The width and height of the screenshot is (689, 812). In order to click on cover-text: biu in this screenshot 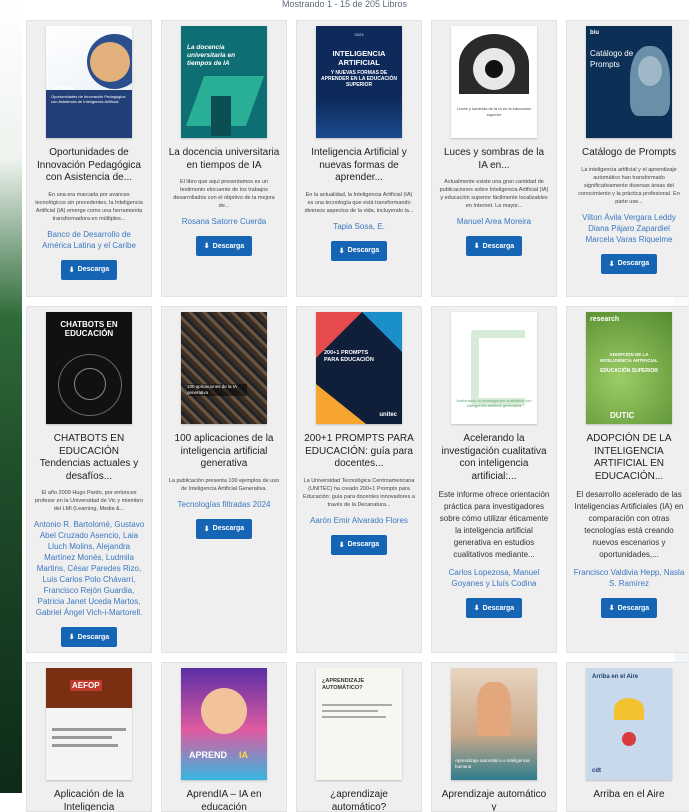, I will do `click(594, 33)`.